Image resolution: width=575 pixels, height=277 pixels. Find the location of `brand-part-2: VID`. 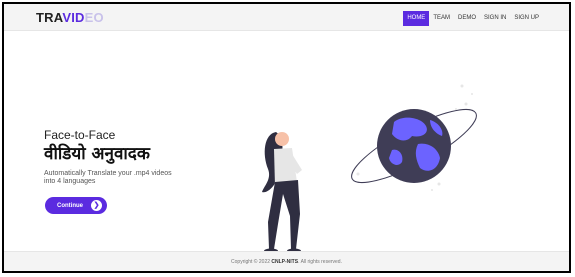

brand-part-2: VID is located at coordinates (73, 17).